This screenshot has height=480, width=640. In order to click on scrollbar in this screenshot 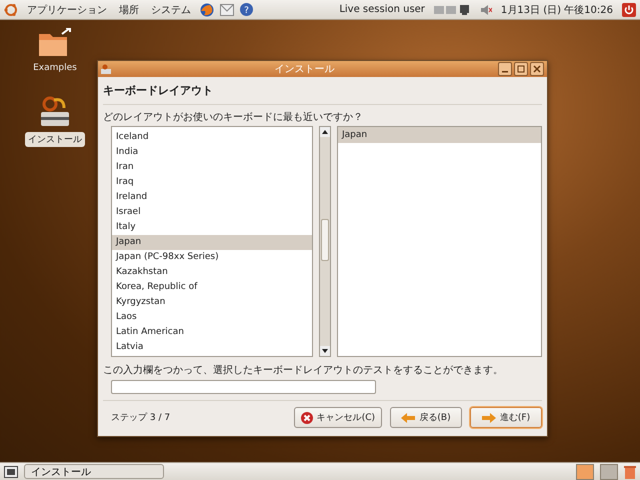, I will do `click(325, 241)`.